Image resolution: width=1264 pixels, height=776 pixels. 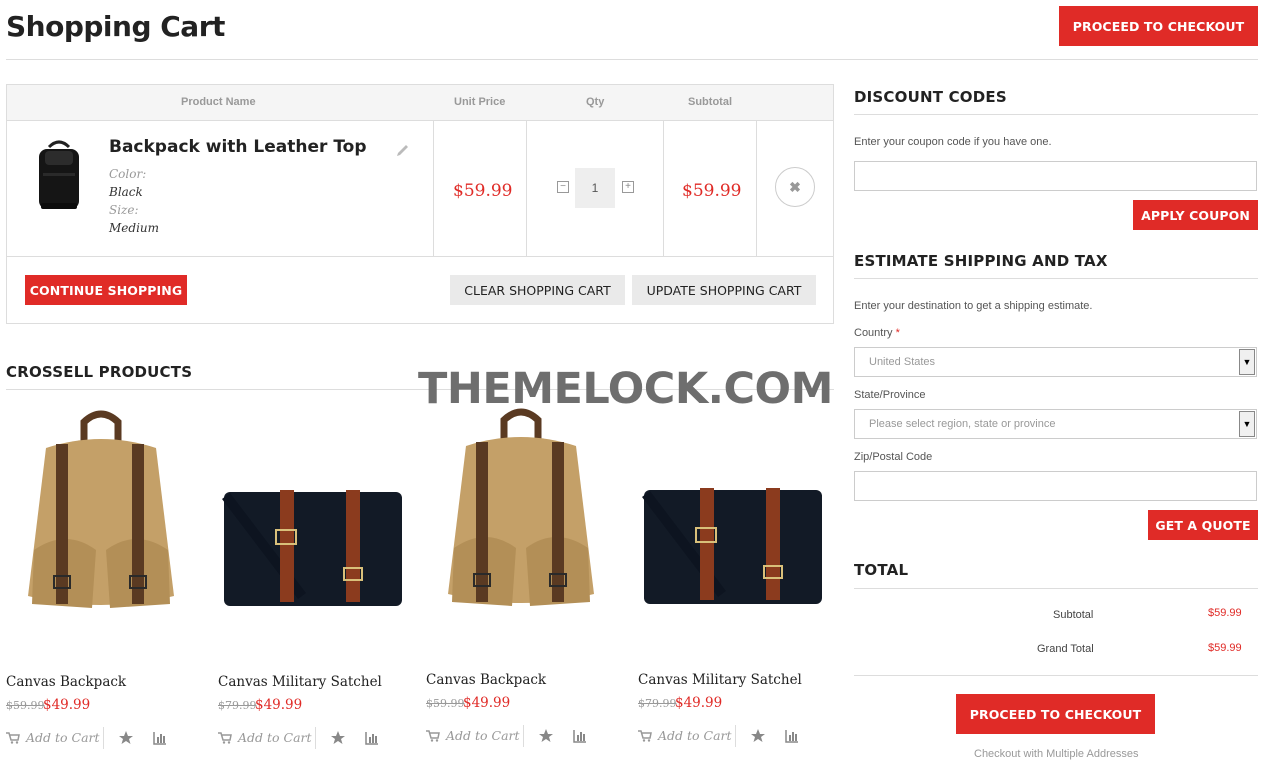 I want to click on get-quote-button: GET A QUOTE, so click(x=1203, y=525).